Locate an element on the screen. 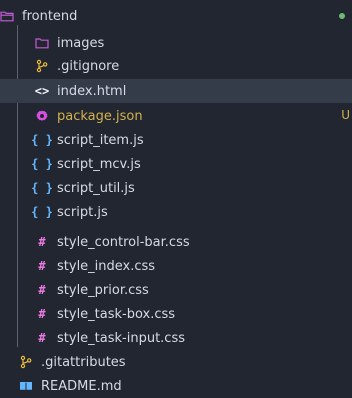 This screenshot has height=398, width=352. item-style-prior-css: # style_prior.css is located at coordinates (176, 290).